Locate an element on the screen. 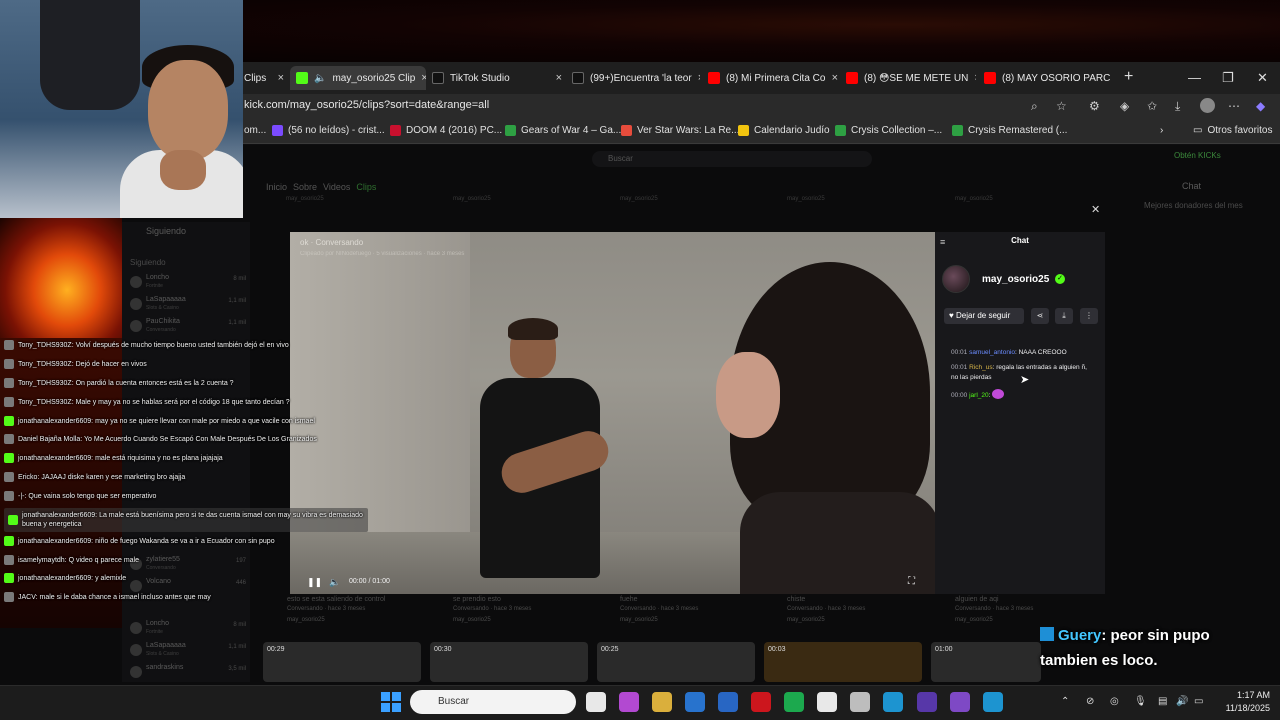 This screenshot has height=720, width=1280. share-button: ⋖ is located at coordinates (1040, 316).